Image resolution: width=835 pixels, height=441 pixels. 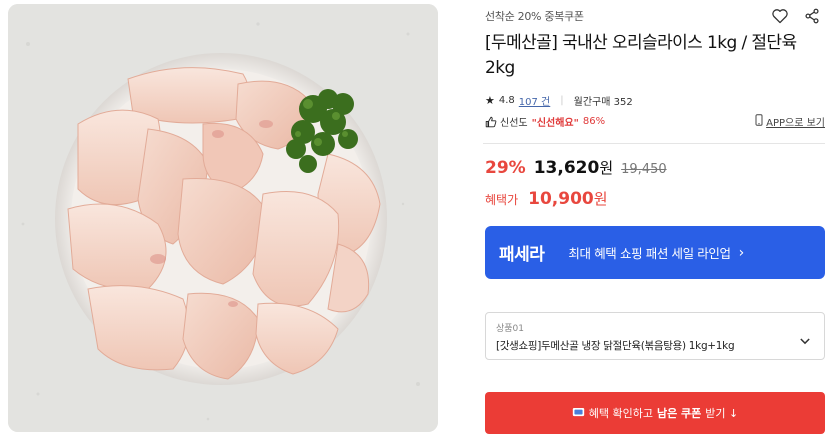 I want to click on thumbs-up-icon, so click(x=491, y=122).